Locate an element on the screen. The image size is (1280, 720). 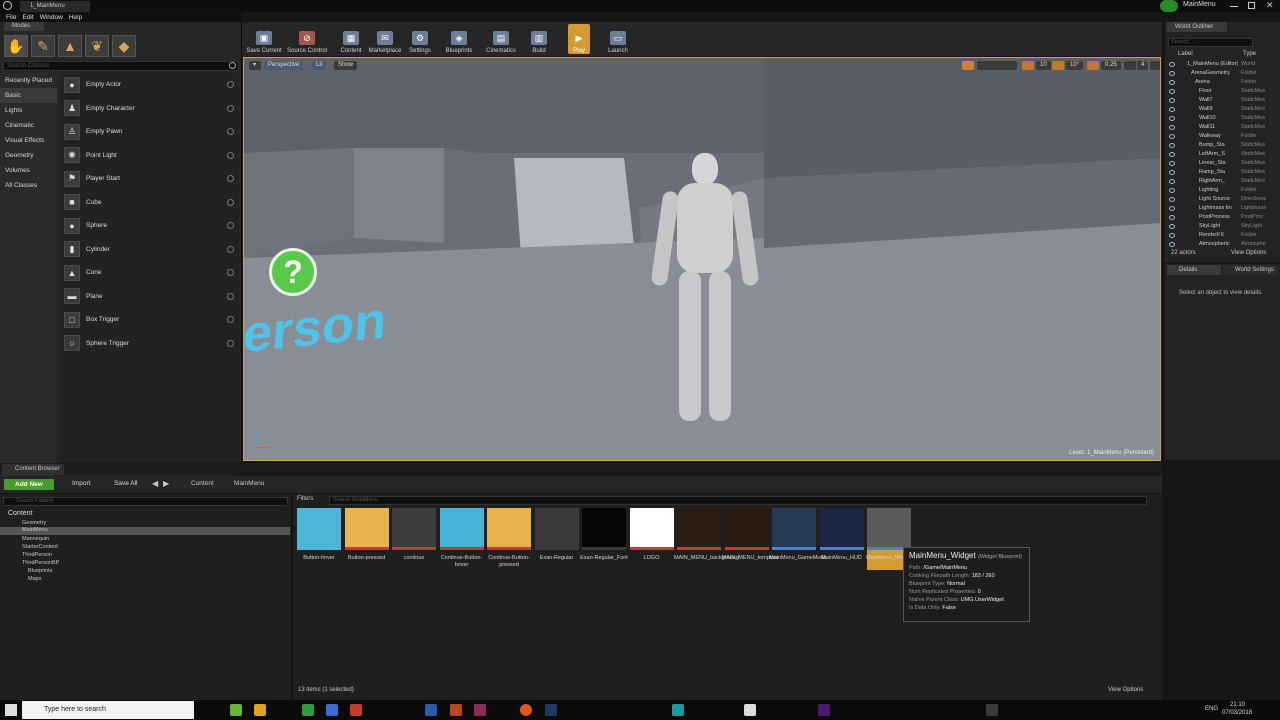
place-item: ▲ Cone is located at coordinates (149, 273).